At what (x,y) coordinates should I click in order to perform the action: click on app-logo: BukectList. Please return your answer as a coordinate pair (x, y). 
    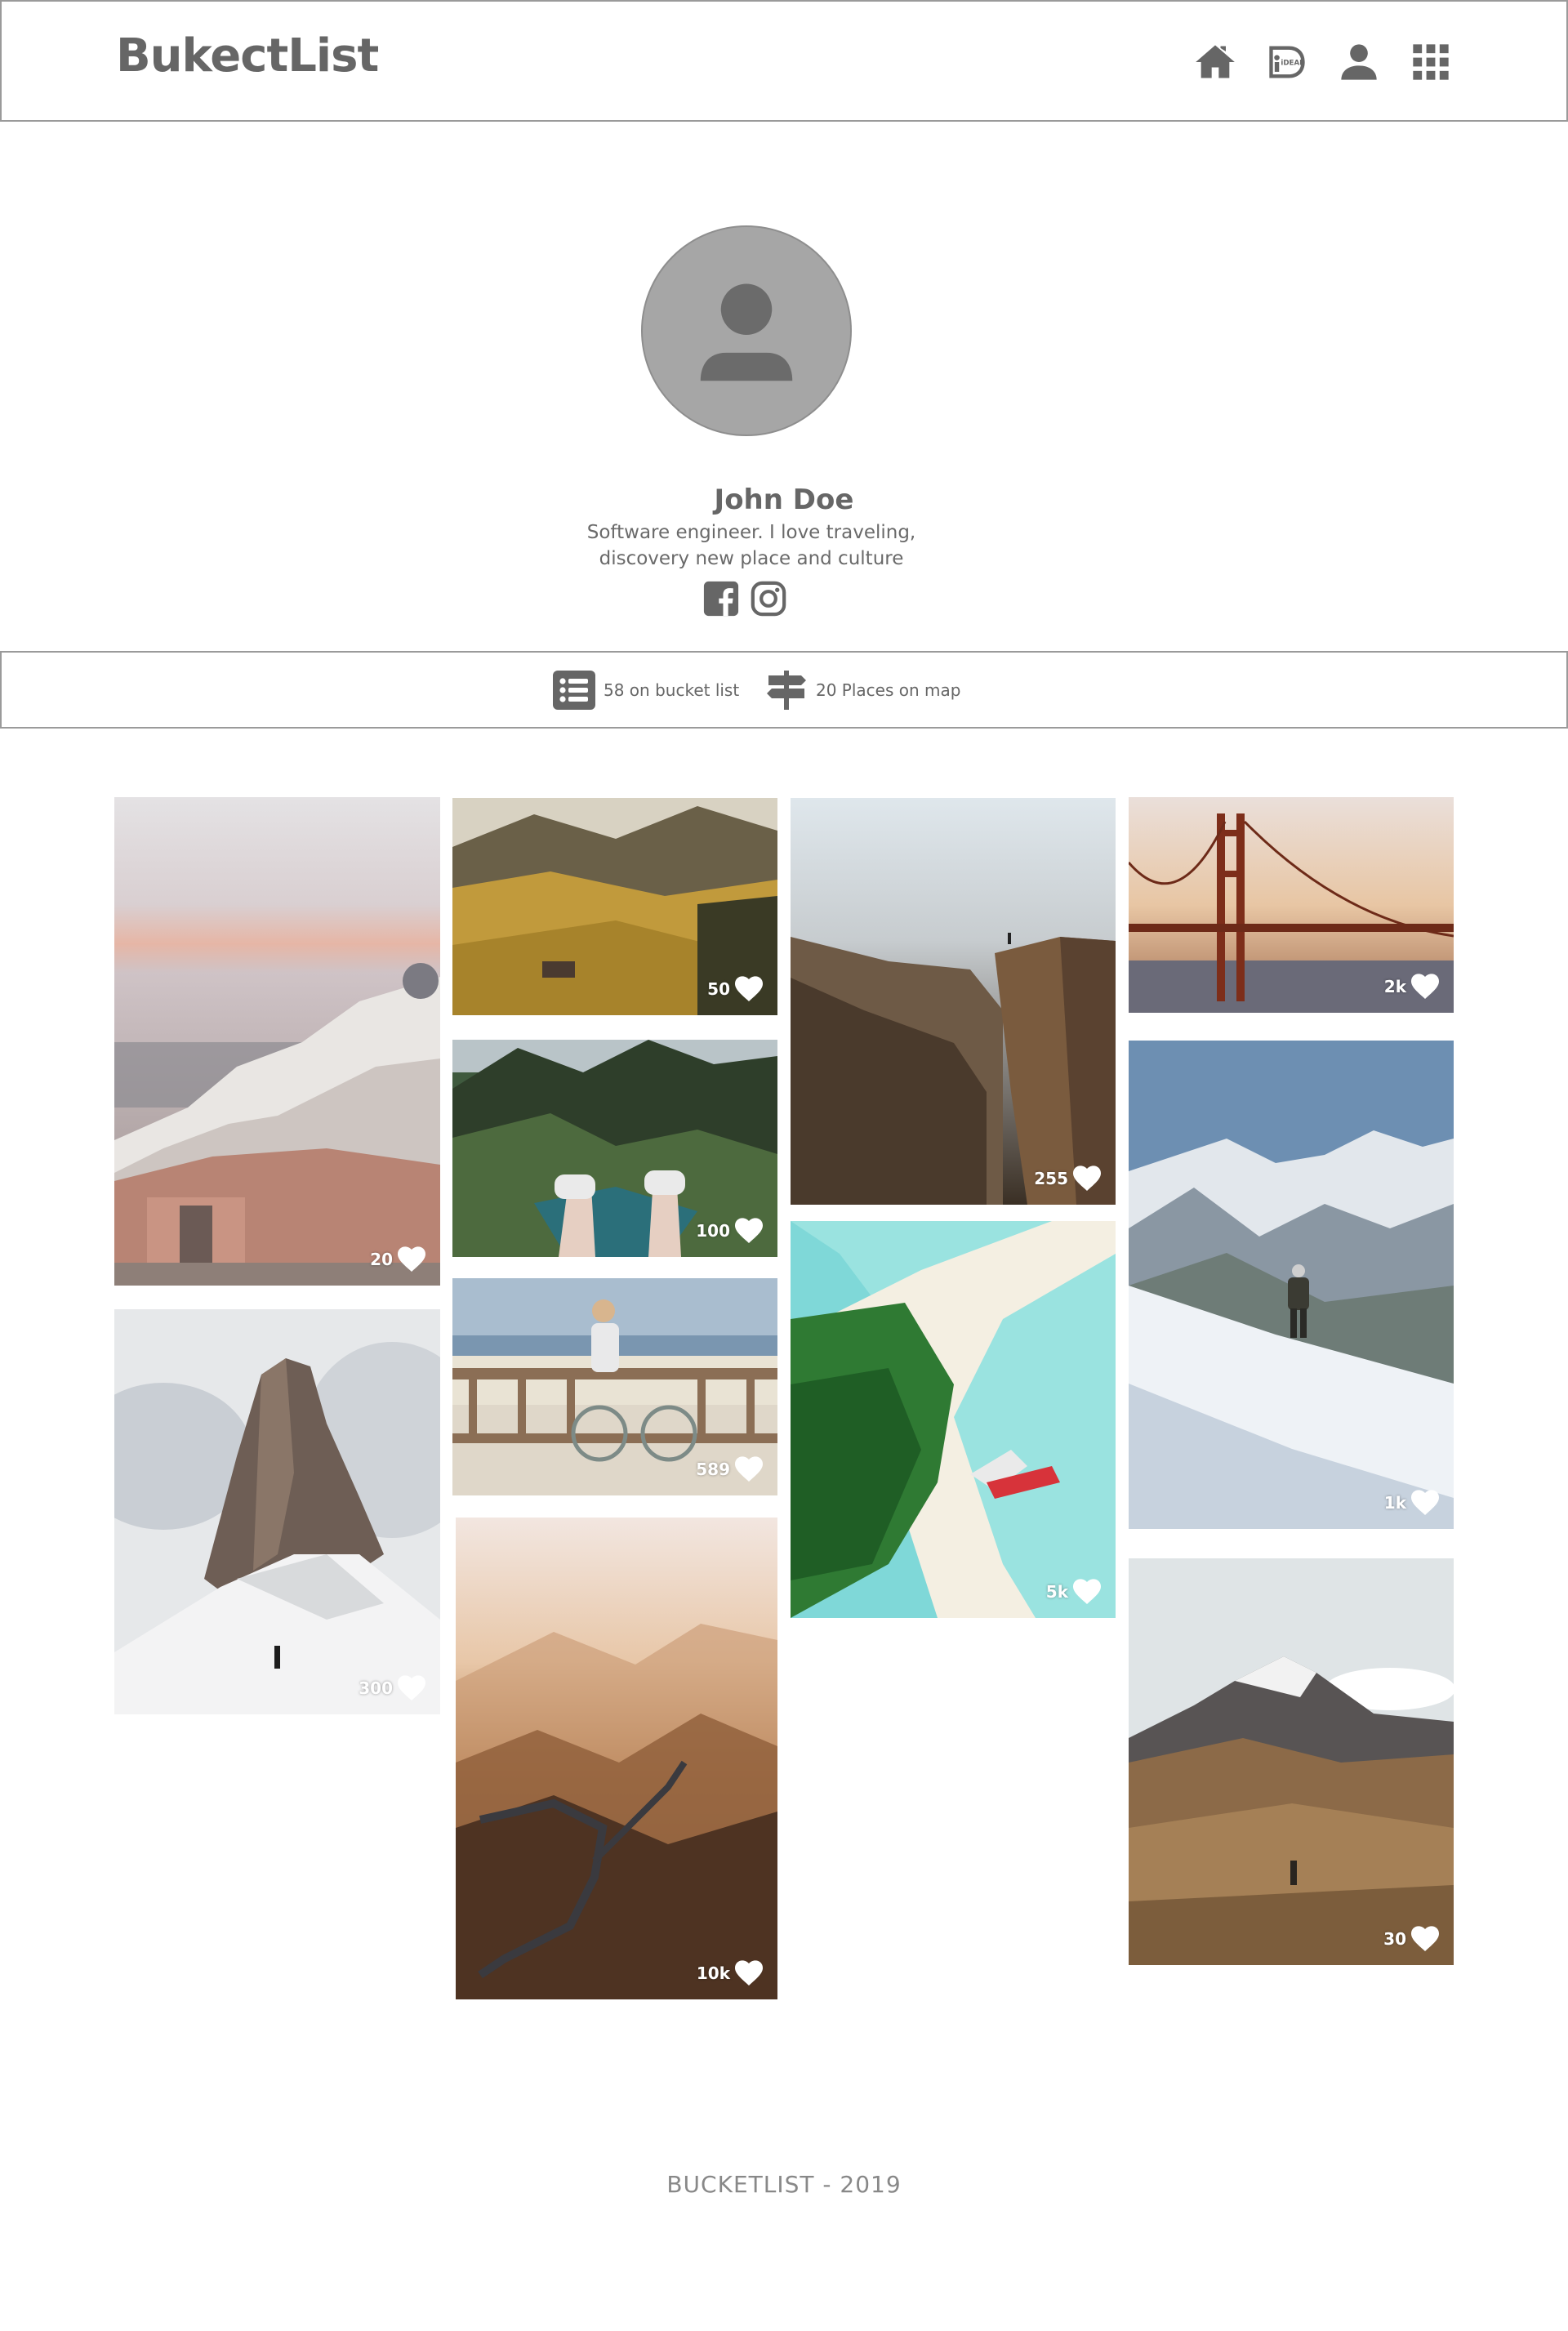
    Looking at the image, I should click on (247, 55).